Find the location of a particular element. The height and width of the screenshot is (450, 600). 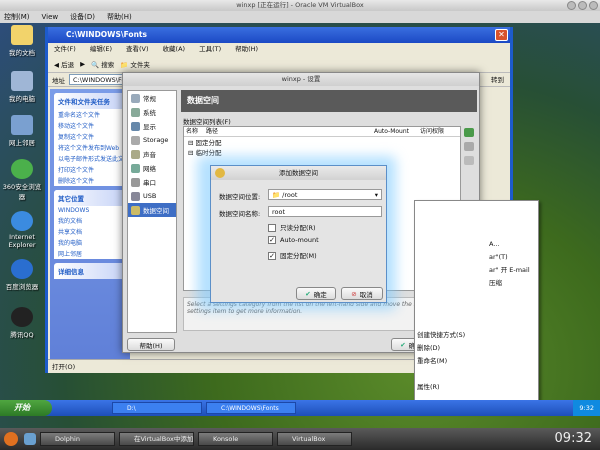

desktop-icon-360-browser: 360安全浏览器 is located at coordinates (22, 180).